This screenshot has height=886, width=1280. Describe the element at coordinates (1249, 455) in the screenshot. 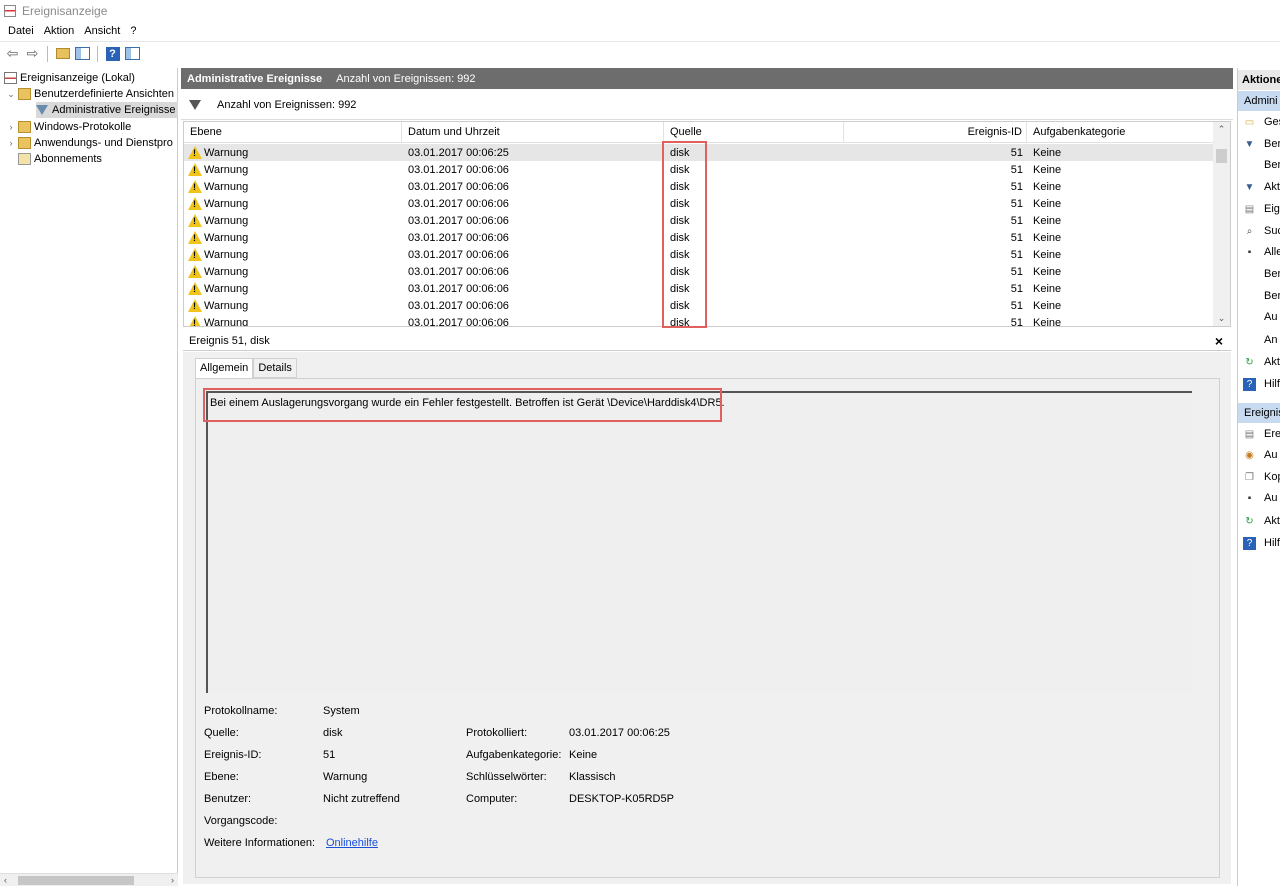

I see `attach-icon: ◉` at that location.